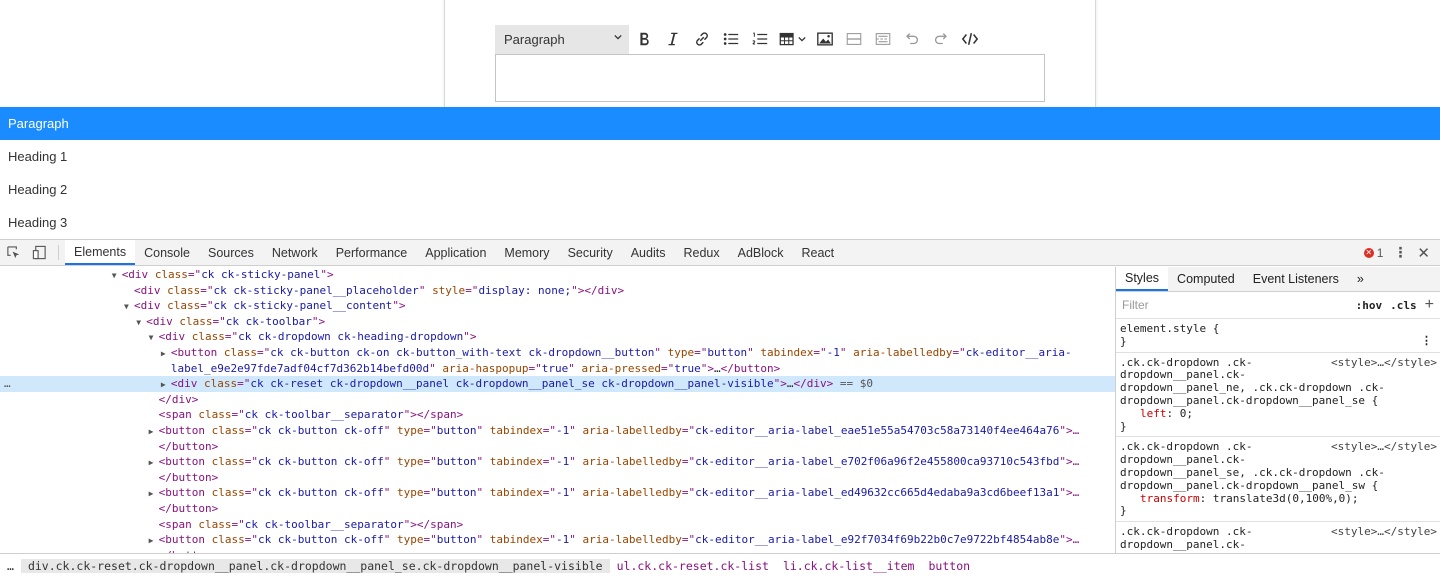  Describe the element at coordinates (1423, 253) in the screenshot. I see `close-icon: ✕` at that location.